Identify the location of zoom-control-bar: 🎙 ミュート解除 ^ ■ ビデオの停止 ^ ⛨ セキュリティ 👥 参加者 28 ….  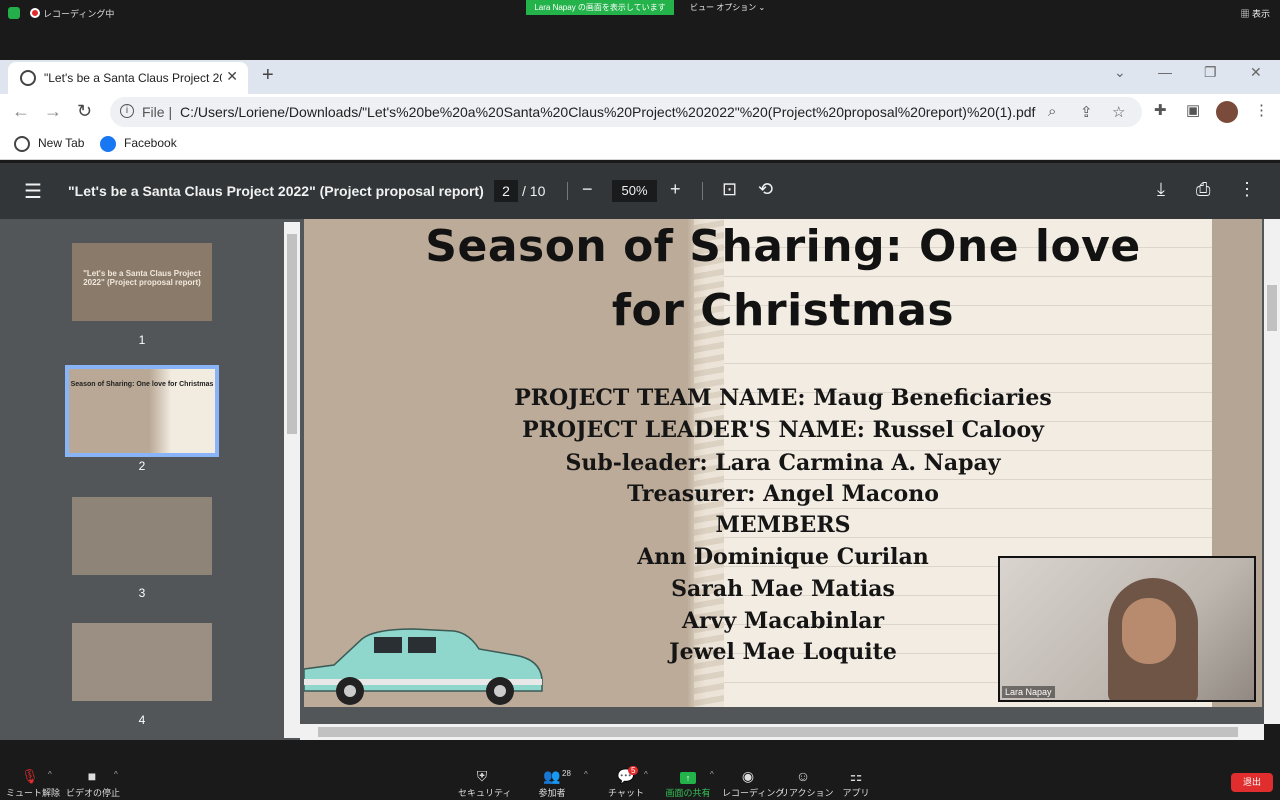
(640, 770).